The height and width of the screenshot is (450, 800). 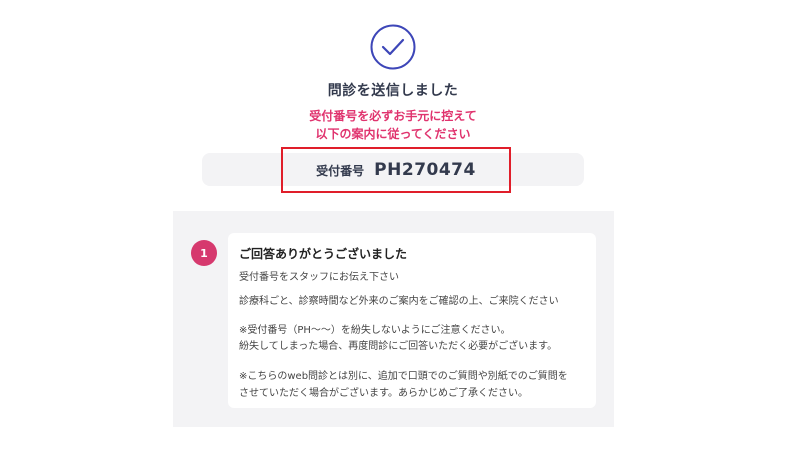 What do you see at coordinates (425, 170) in the screenshot?
I see `receipt-number-value: PH270474` at bounding box center [425, 170].